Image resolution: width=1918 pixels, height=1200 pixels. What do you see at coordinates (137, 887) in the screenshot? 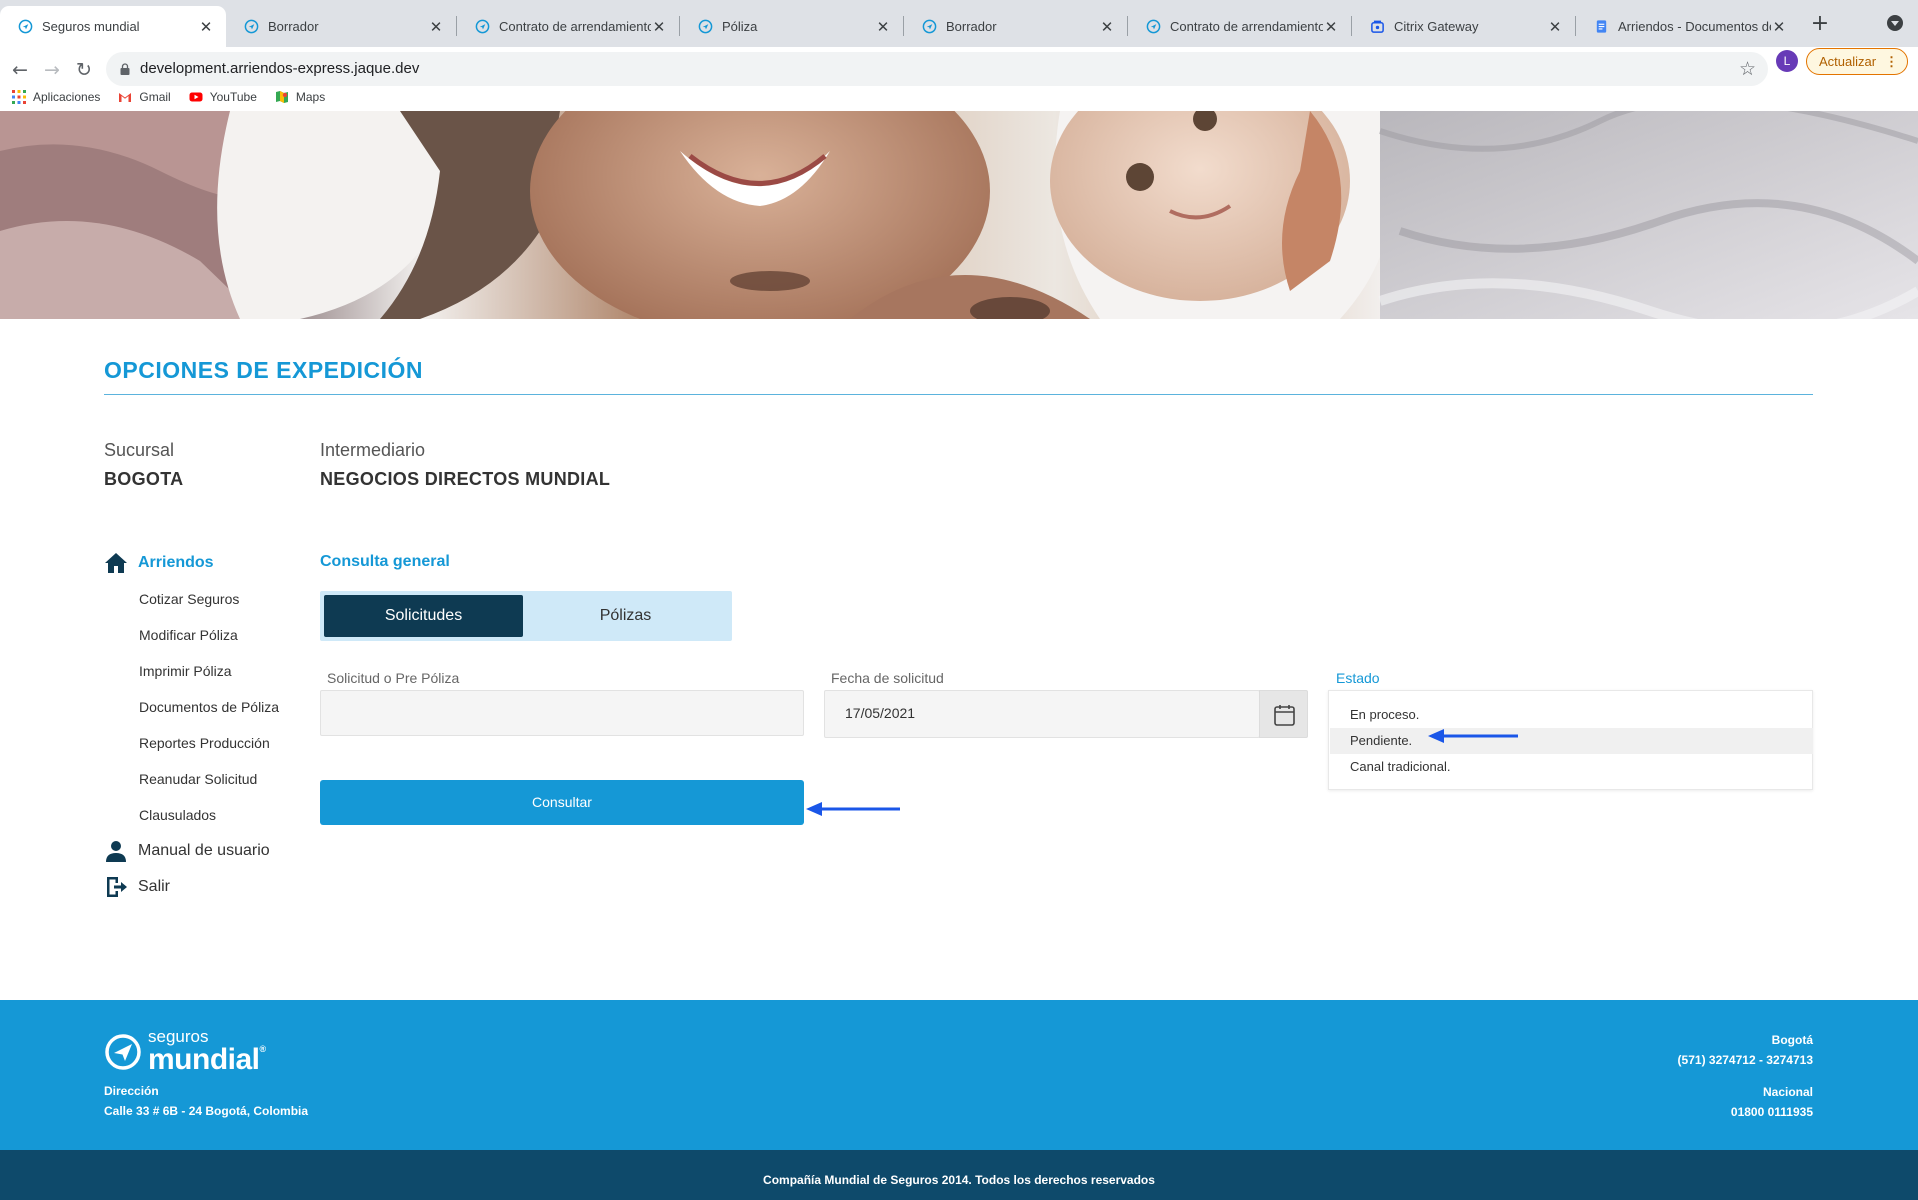
I see `sidebar-item-salir: Salir` at bounding box center [137, 887].